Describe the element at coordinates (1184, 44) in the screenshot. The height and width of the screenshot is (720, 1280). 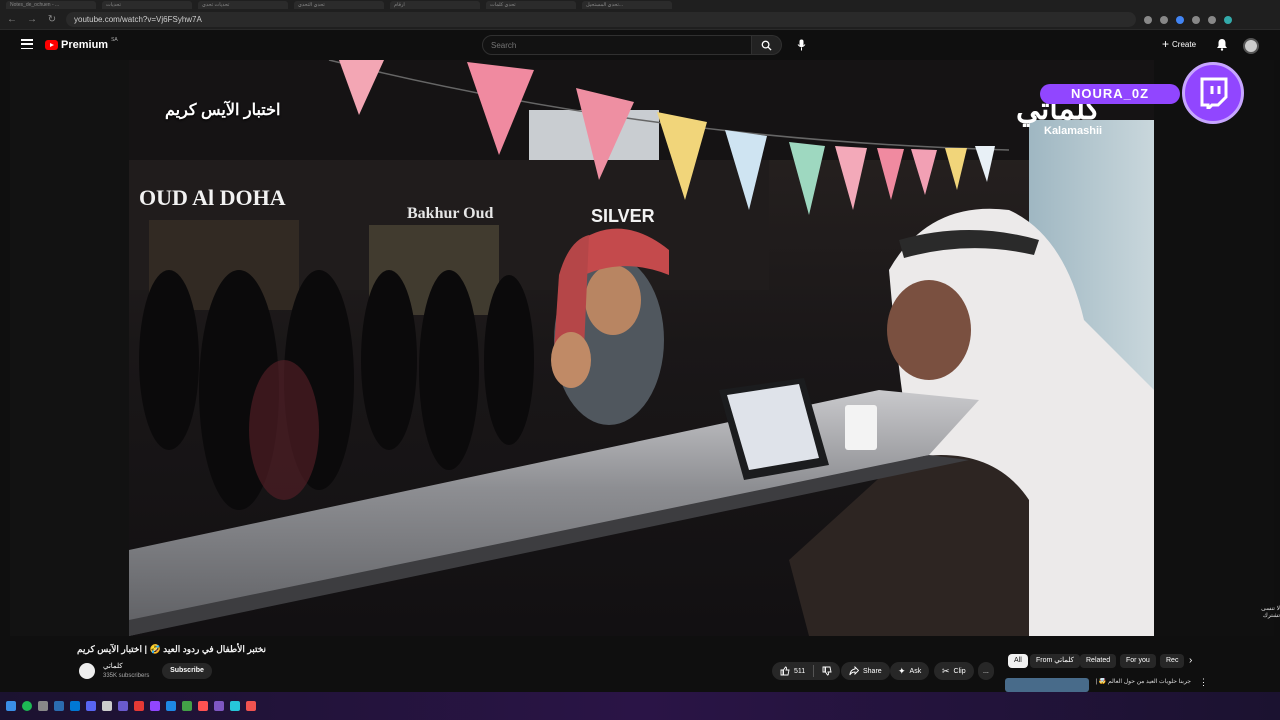
I see `create-label: Create` at that location.